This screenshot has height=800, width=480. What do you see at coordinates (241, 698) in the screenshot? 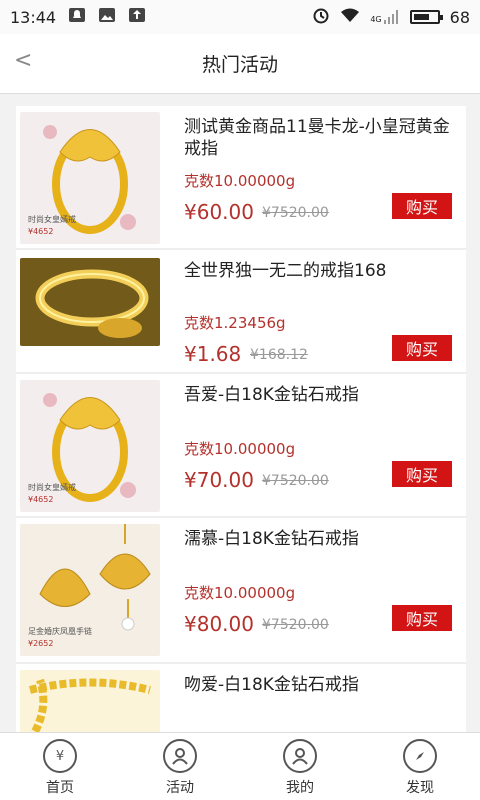
I see `product-card: 吻爱-白18K金钻石戒指` at bounding box center [241, 698].